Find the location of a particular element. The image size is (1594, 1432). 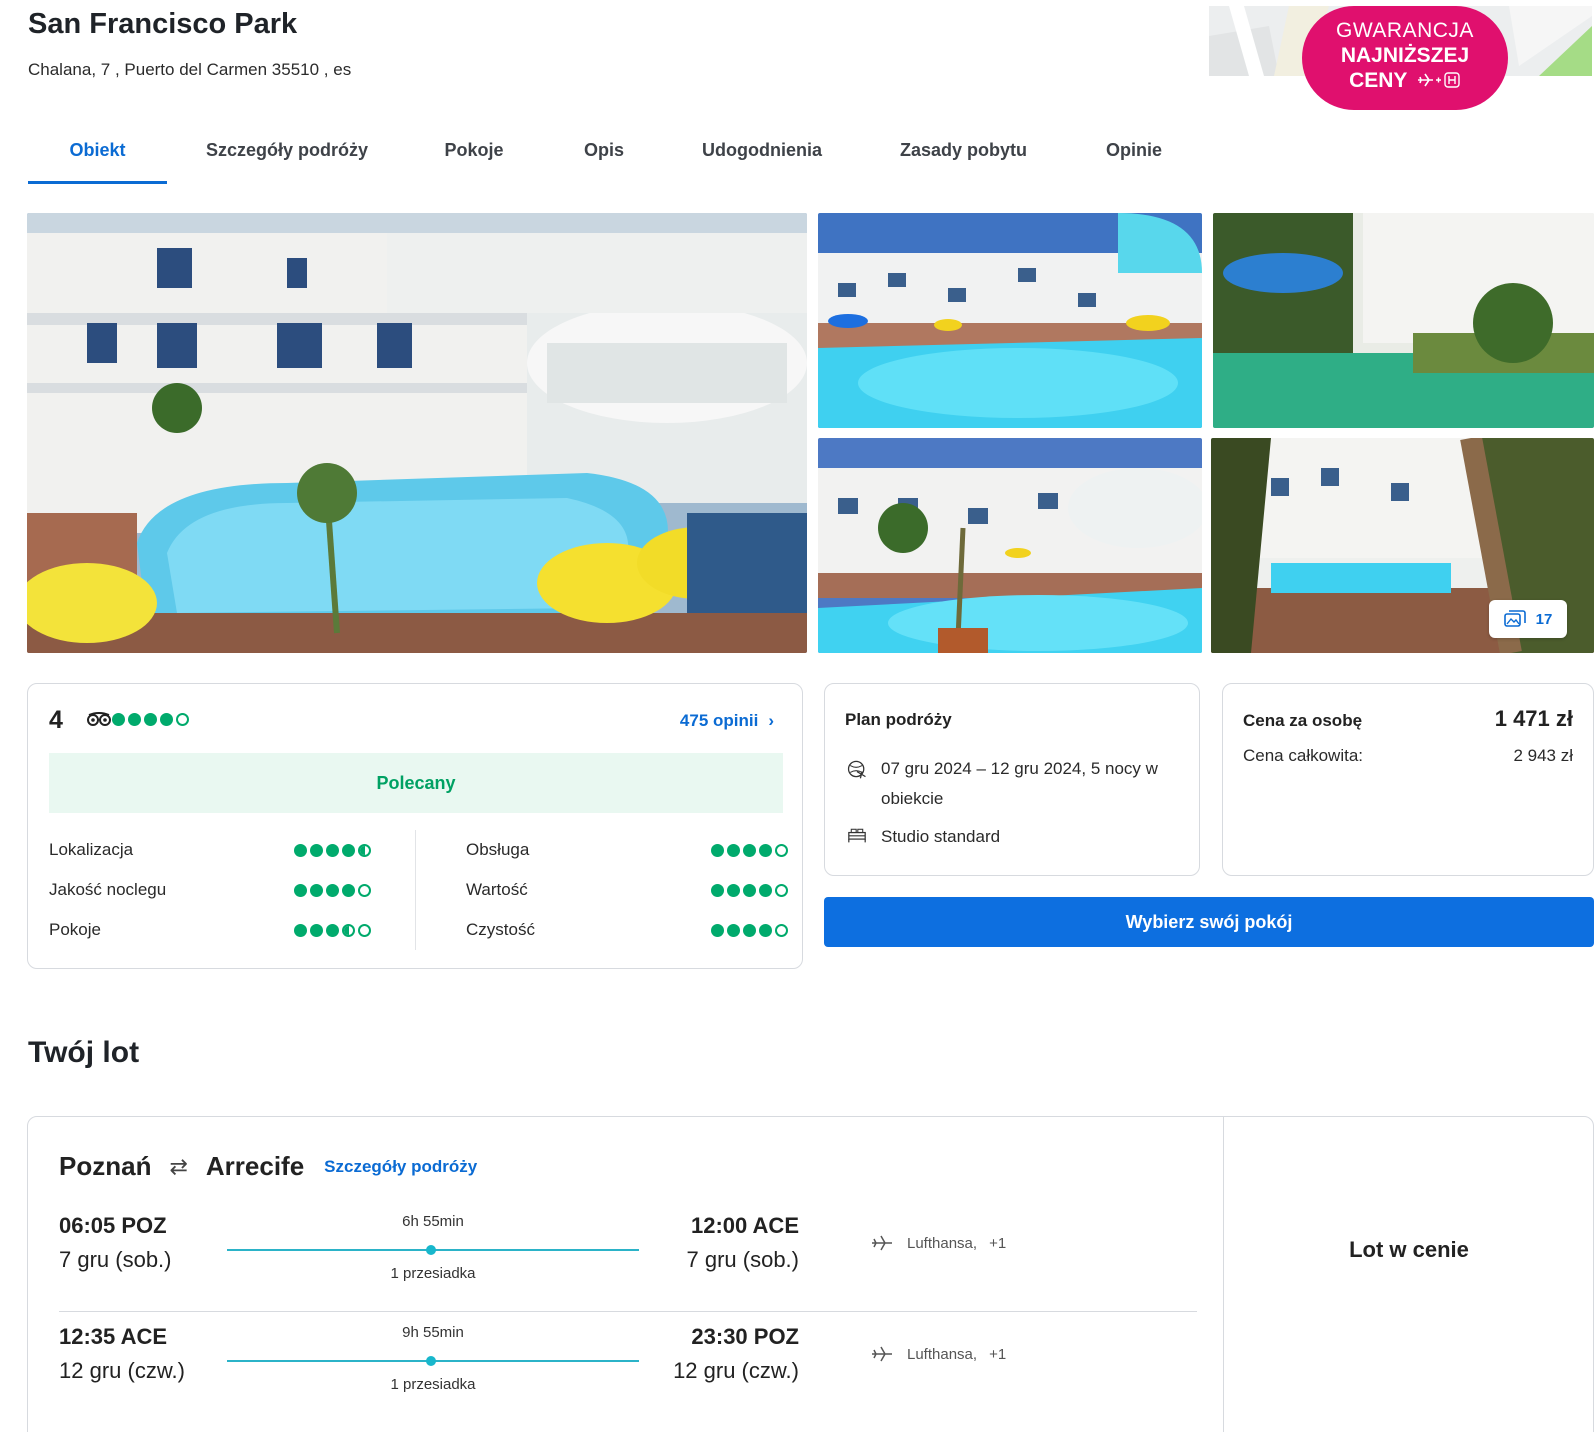

photo-pool-umbrella is located at coordinates (1403, 320).